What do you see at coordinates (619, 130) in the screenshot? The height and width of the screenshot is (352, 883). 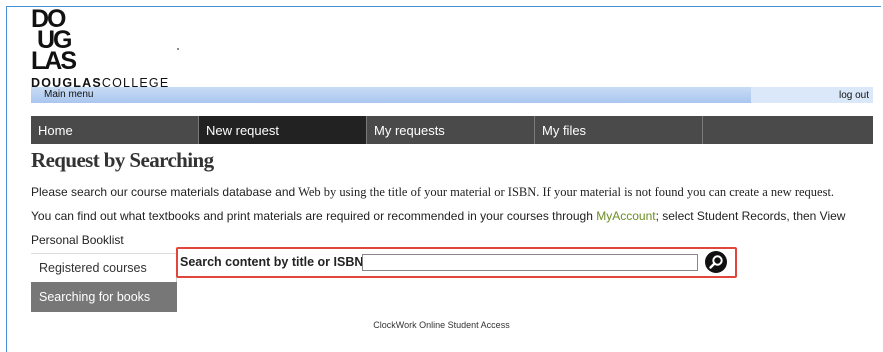 I see `nav-tab-my-files: My files` at bounding box center [619, 130].